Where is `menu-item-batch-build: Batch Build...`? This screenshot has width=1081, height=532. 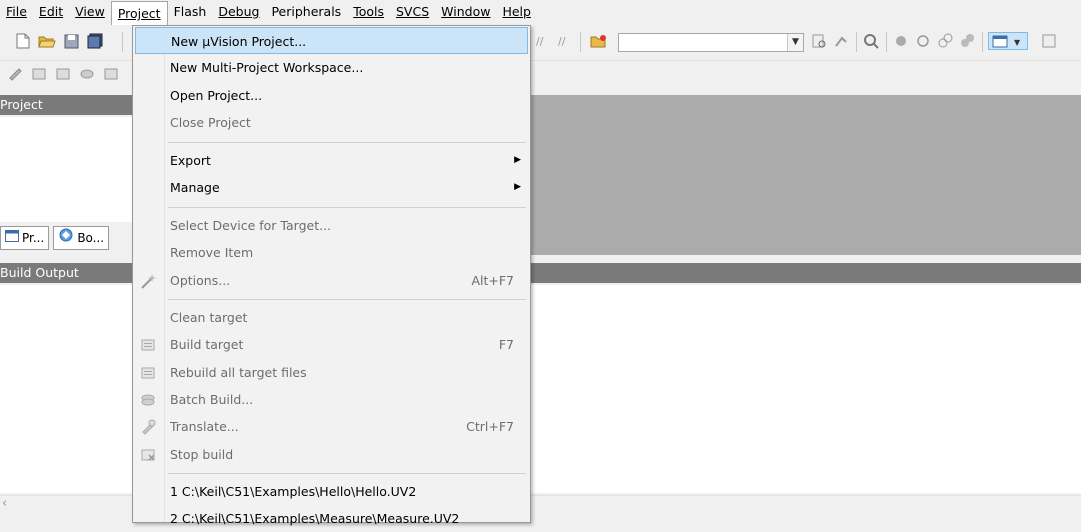 menu-item-batch-build: Batch Build... is located at coordinates (331, 399).